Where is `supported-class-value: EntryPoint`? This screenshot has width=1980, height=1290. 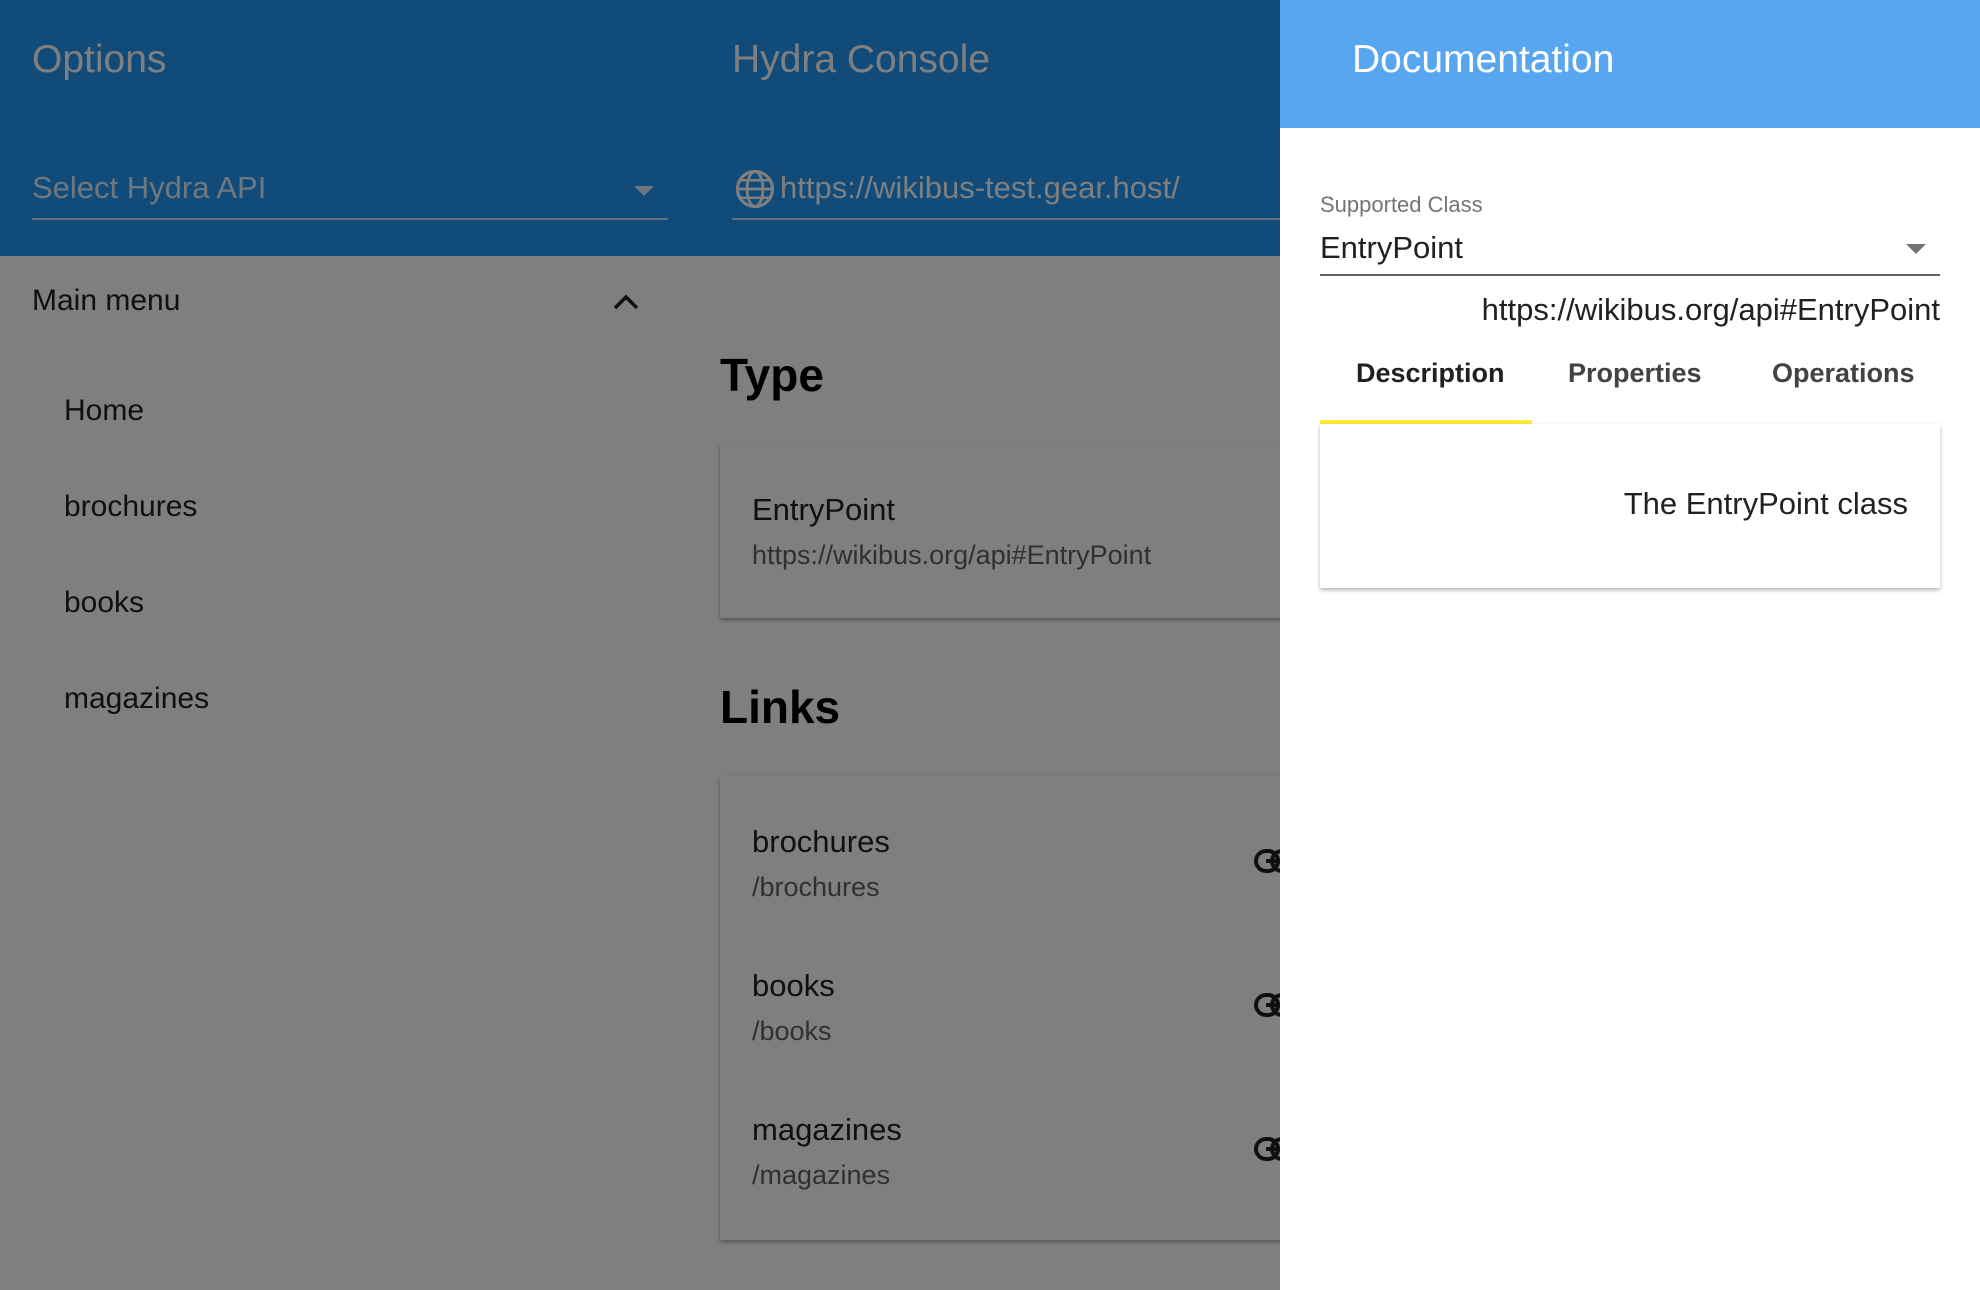 supported-class-value: EntryPoint is located at coordinates (1392, 247).